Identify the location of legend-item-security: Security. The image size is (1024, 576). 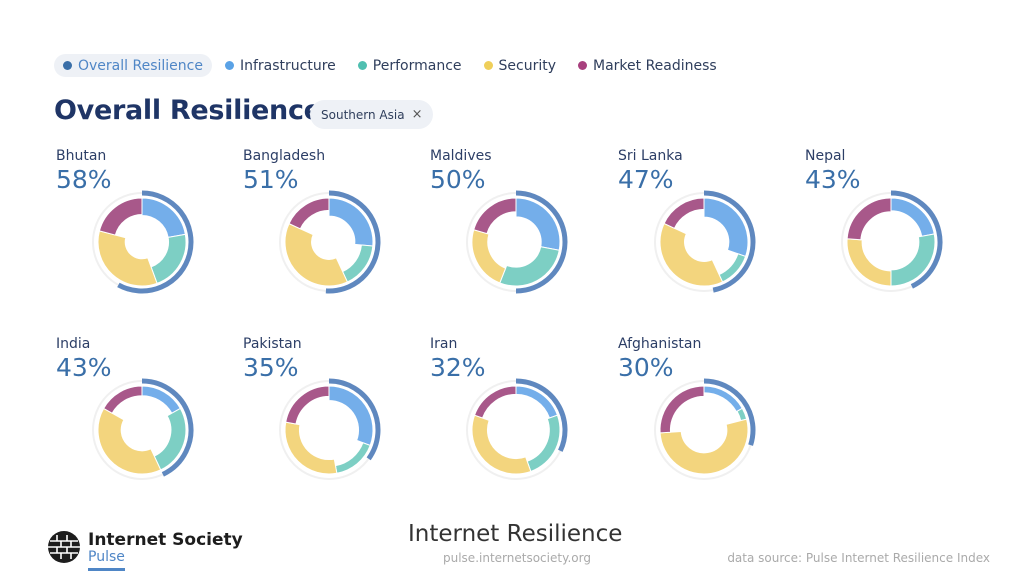
(520, 65).